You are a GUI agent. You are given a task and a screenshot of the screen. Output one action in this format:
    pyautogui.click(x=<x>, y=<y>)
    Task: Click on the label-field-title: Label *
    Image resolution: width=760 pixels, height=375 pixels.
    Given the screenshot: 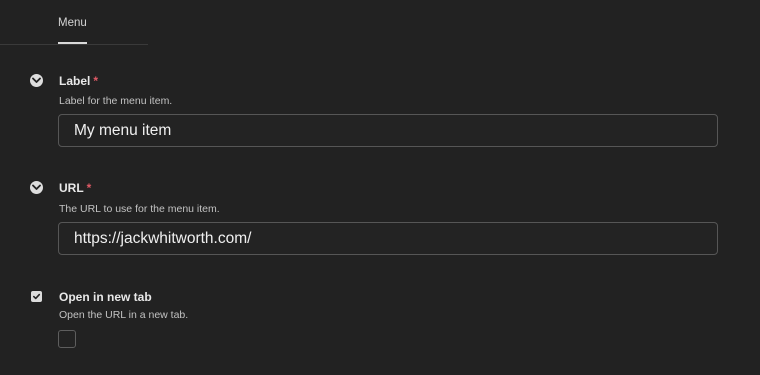 What is the action you would take?
    pyautogui.click(x=78, y=81)
    